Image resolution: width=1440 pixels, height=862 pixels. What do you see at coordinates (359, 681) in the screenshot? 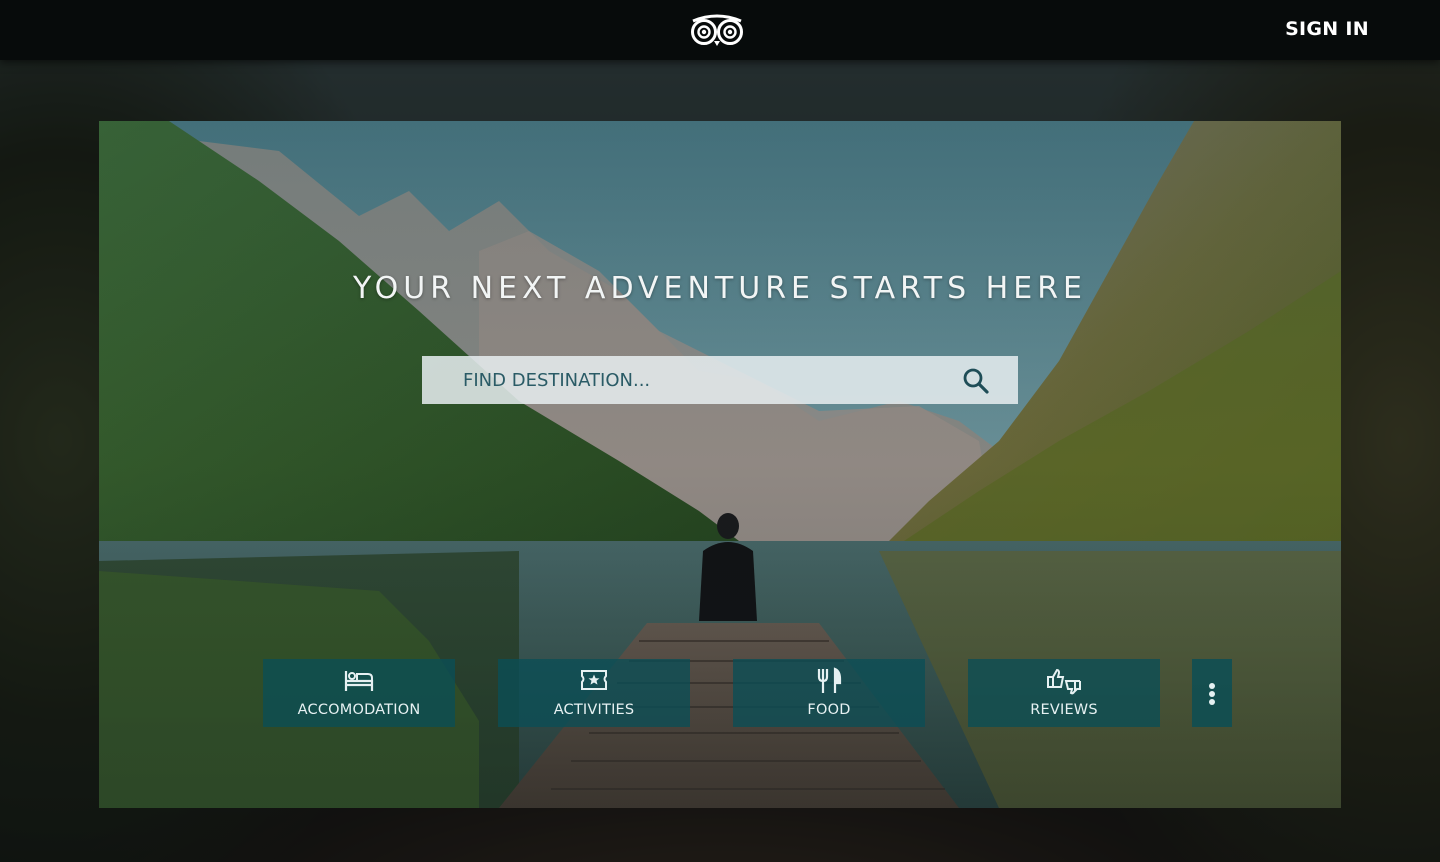
I see `bed-icon` at bounding box center [359, 681].